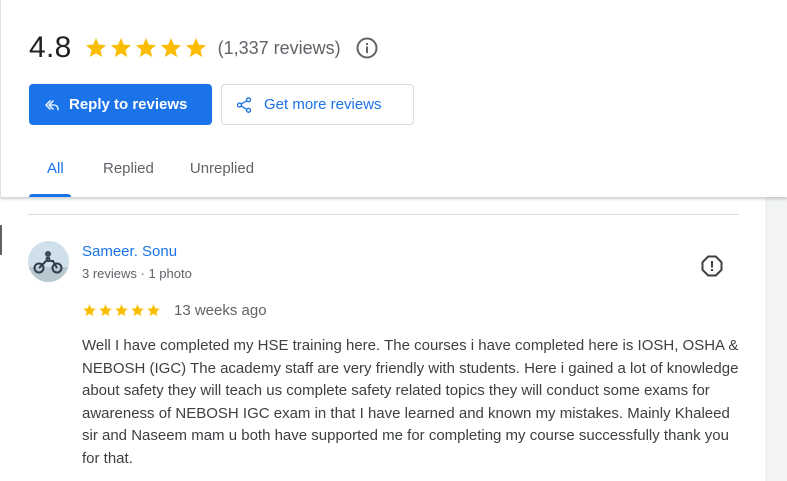  Describe the element at coordinates (323, 104) in the screenshot. I see `get-more-reviews-label: Get more reviews` at that location.